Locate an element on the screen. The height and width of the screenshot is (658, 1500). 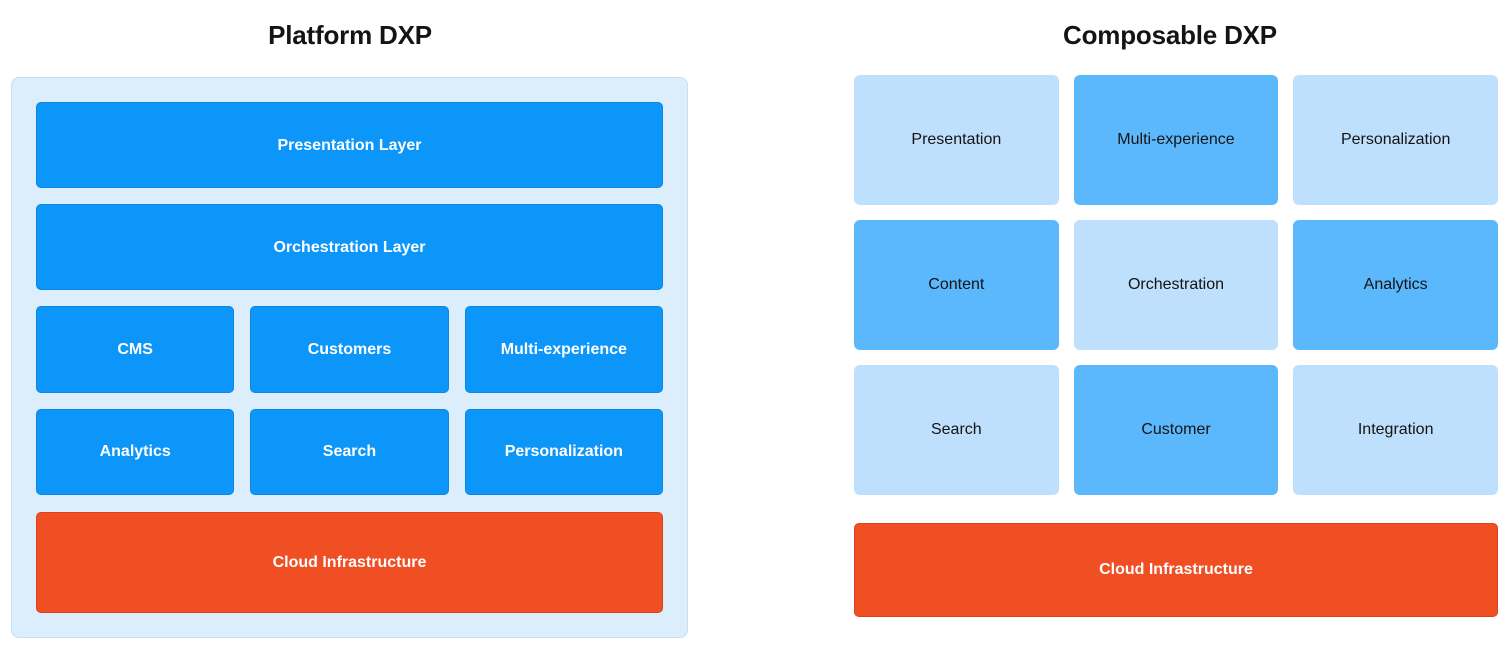
platform-module-customers: Customers is located at coordinates (349, 349).